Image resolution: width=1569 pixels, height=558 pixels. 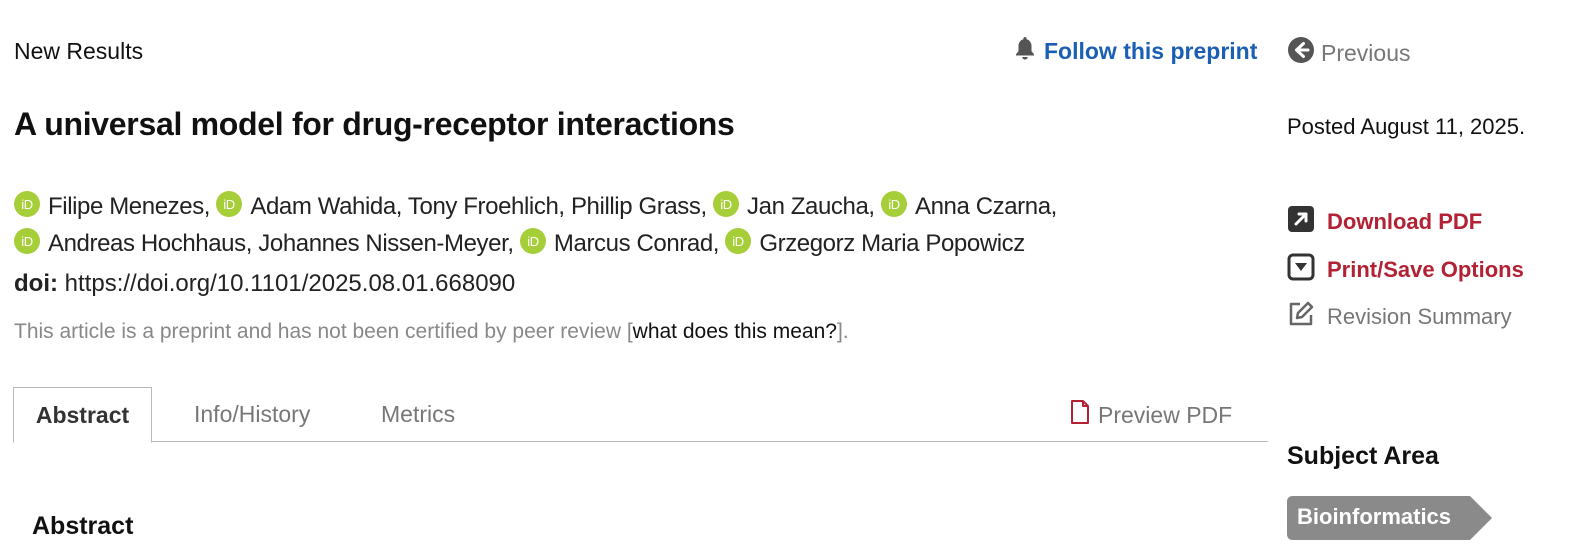 What do you see at coordinates (1080, 415) in the screenshot?
I see `file-pdf-icon` at bounding box center [1080, 415].